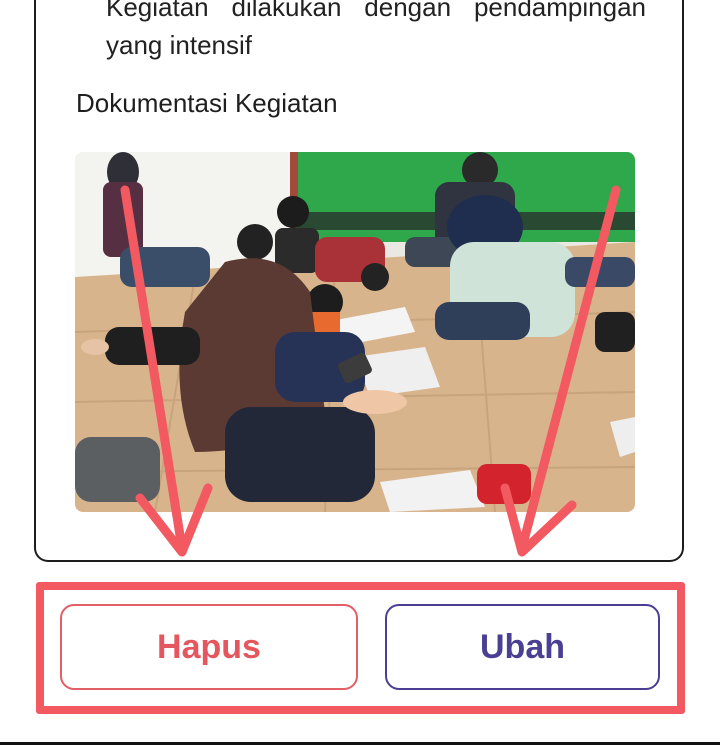  Describe the element at coordinates (408, 11) in the screenshot. I see `description-word: dengan` at that location.